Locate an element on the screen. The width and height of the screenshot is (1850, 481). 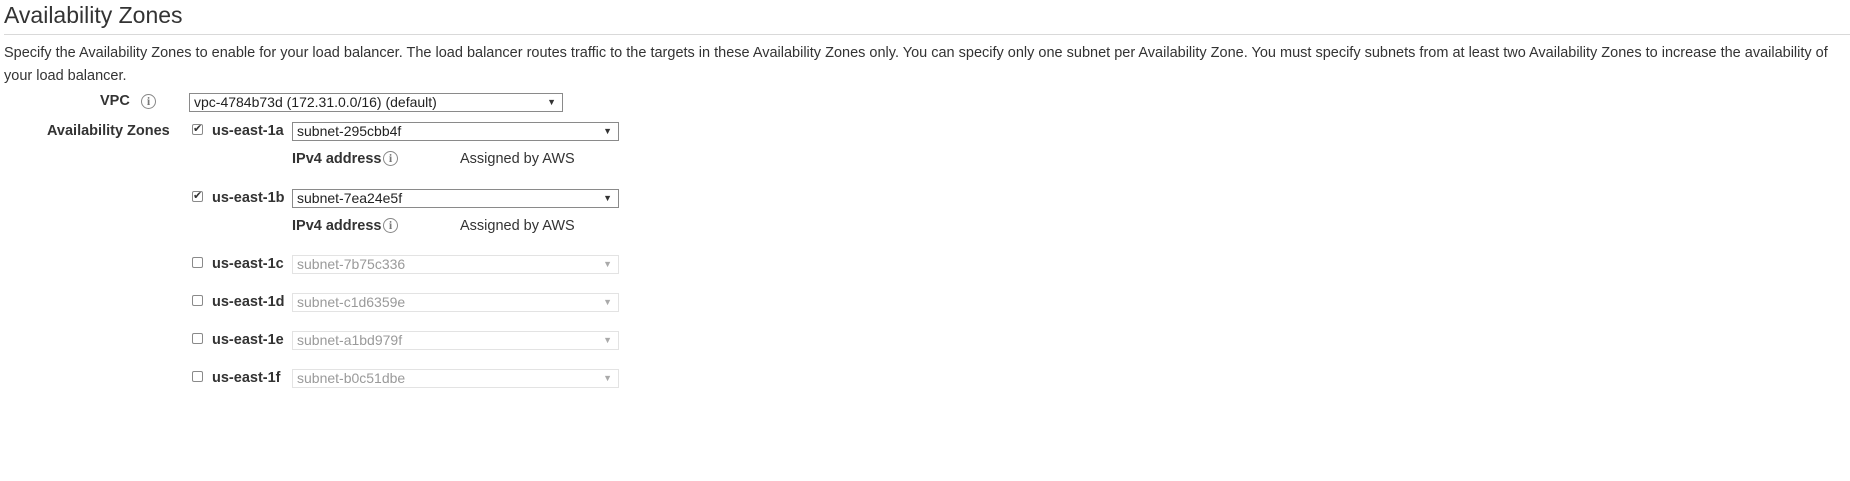
subnet-select: subnet-7b75c336 ▼ is located at coordinates (455, 264).